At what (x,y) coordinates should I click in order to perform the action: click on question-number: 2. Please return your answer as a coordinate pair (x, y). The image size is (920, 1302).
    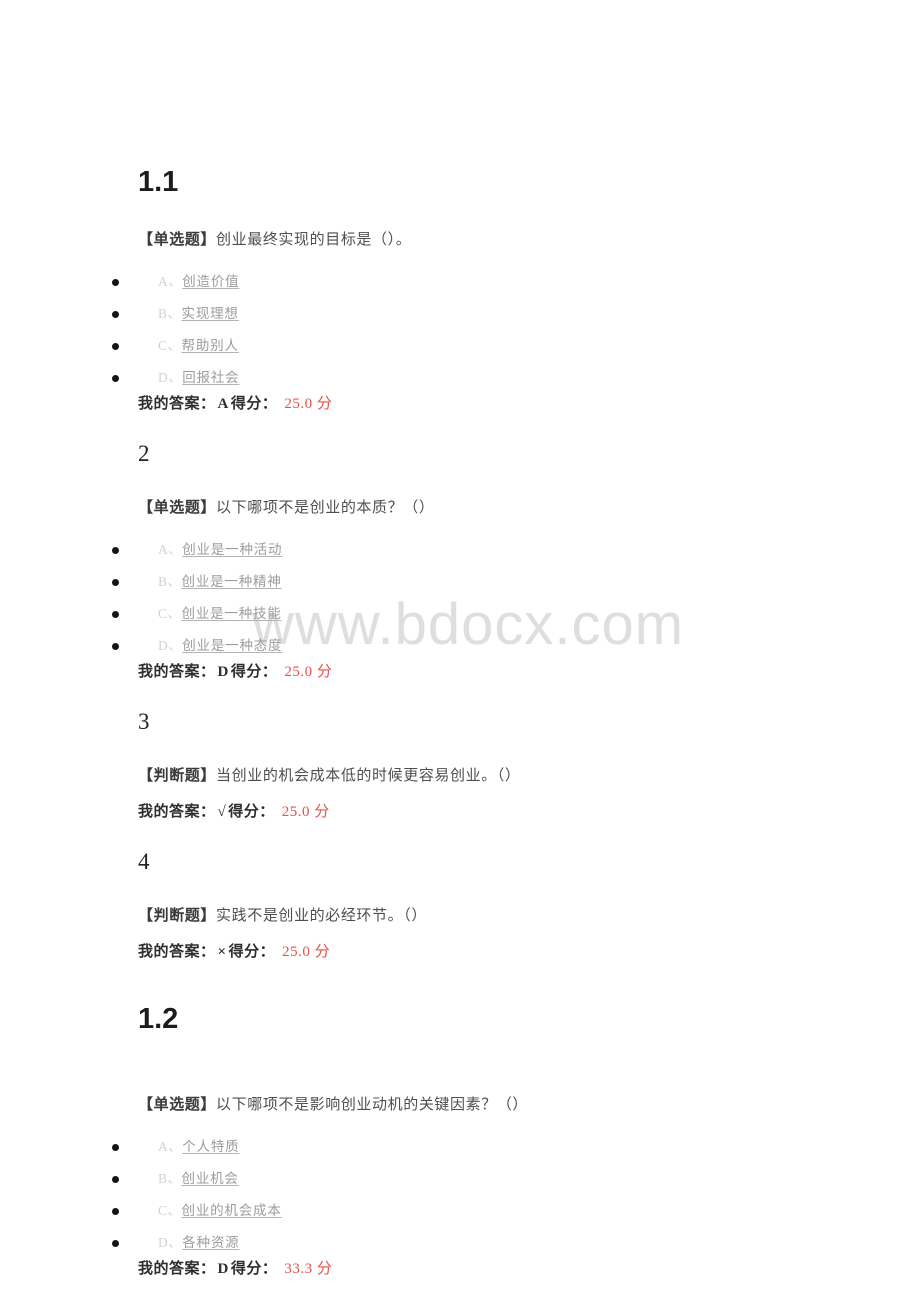
    Looking at the image, I should click on (144, 453).